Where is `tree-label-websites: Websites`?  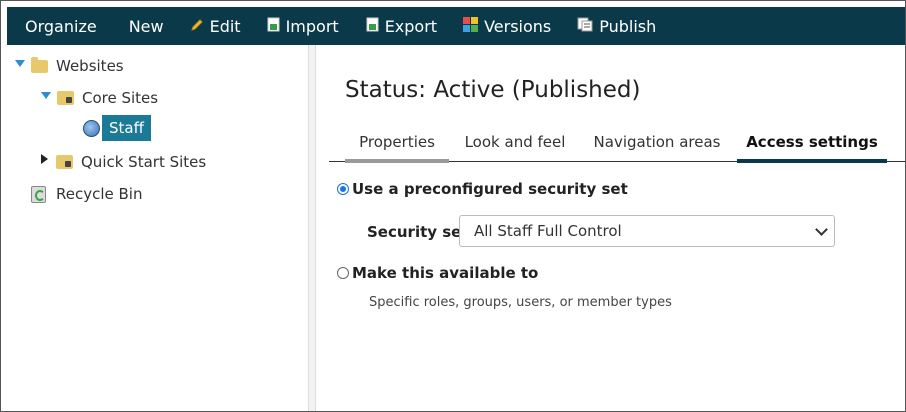
tree-label-websites: Websites is located at coordinates (90, 66).